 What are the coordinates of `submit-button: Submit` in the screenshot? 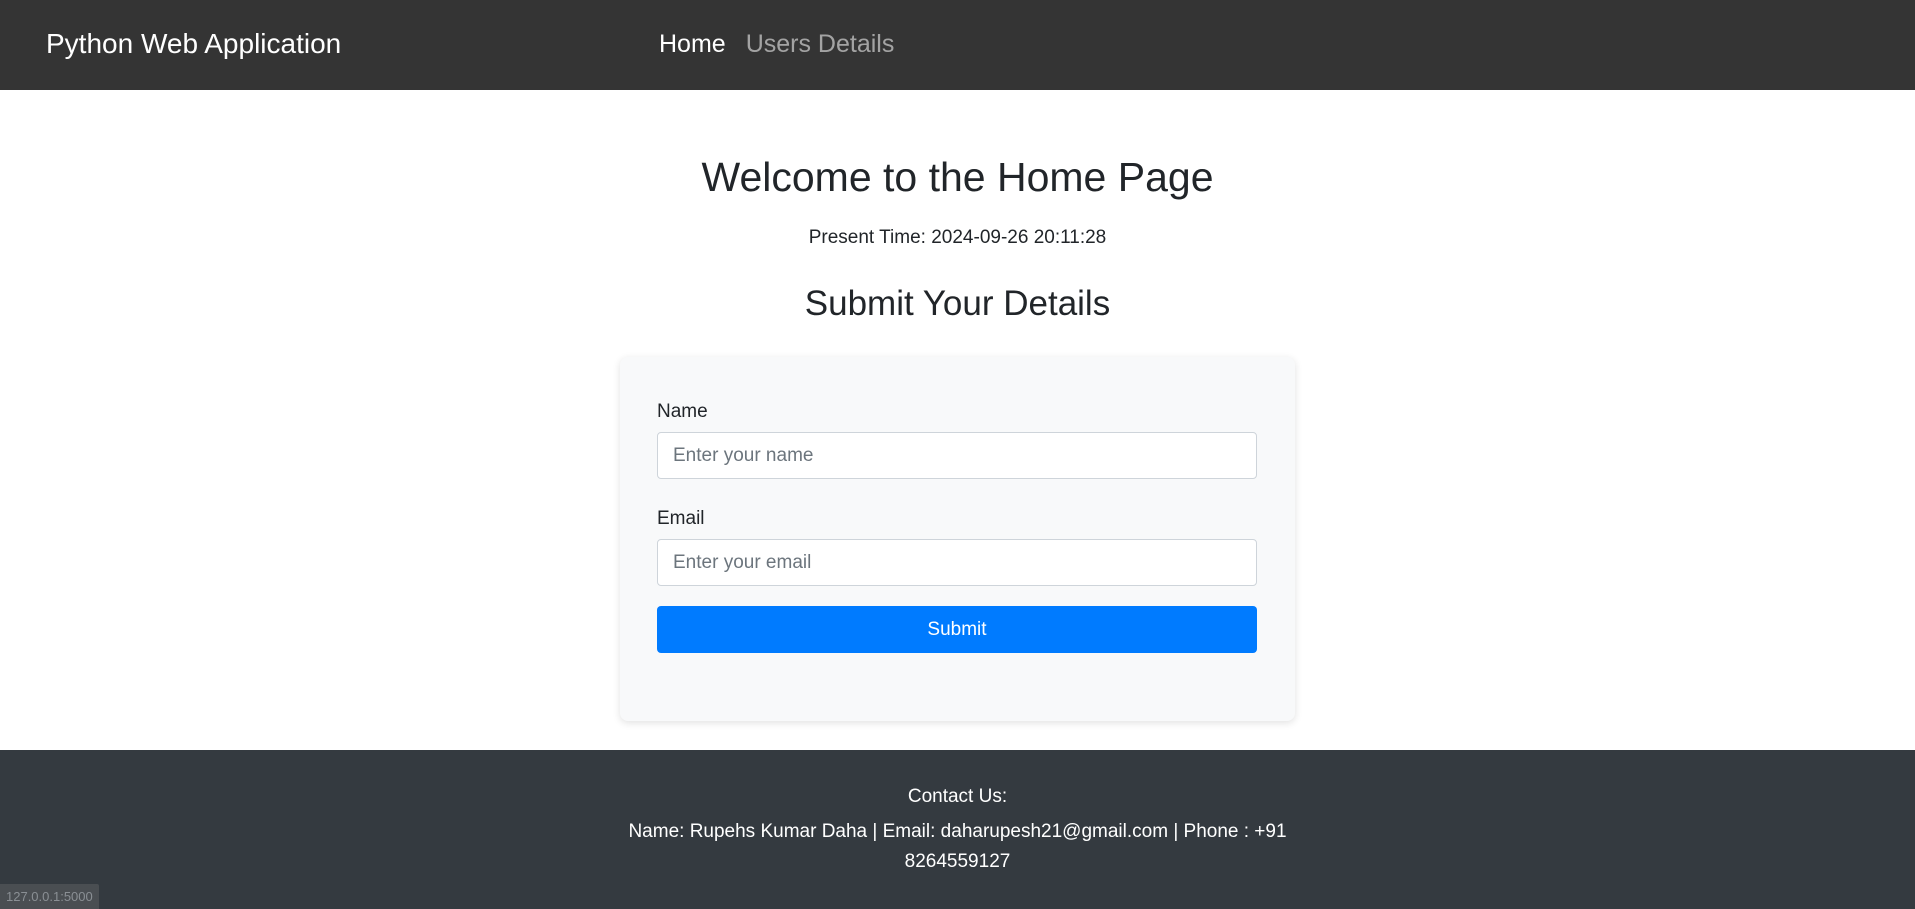 It's located at (957, 629).